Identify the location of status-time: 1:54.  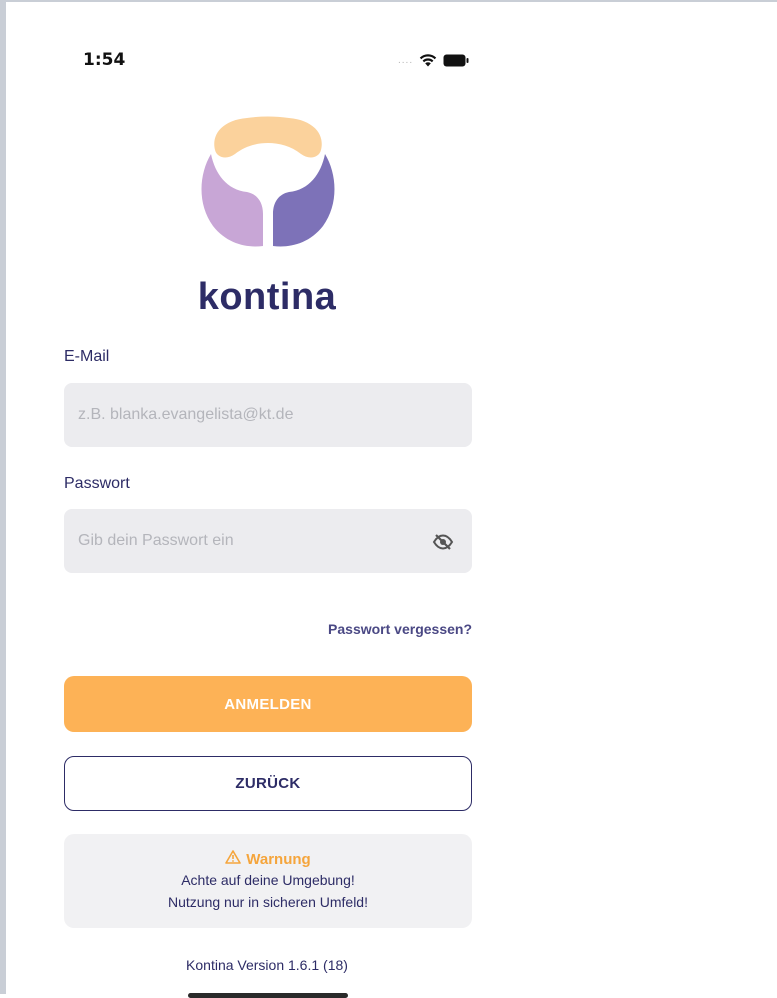
(104, 60).